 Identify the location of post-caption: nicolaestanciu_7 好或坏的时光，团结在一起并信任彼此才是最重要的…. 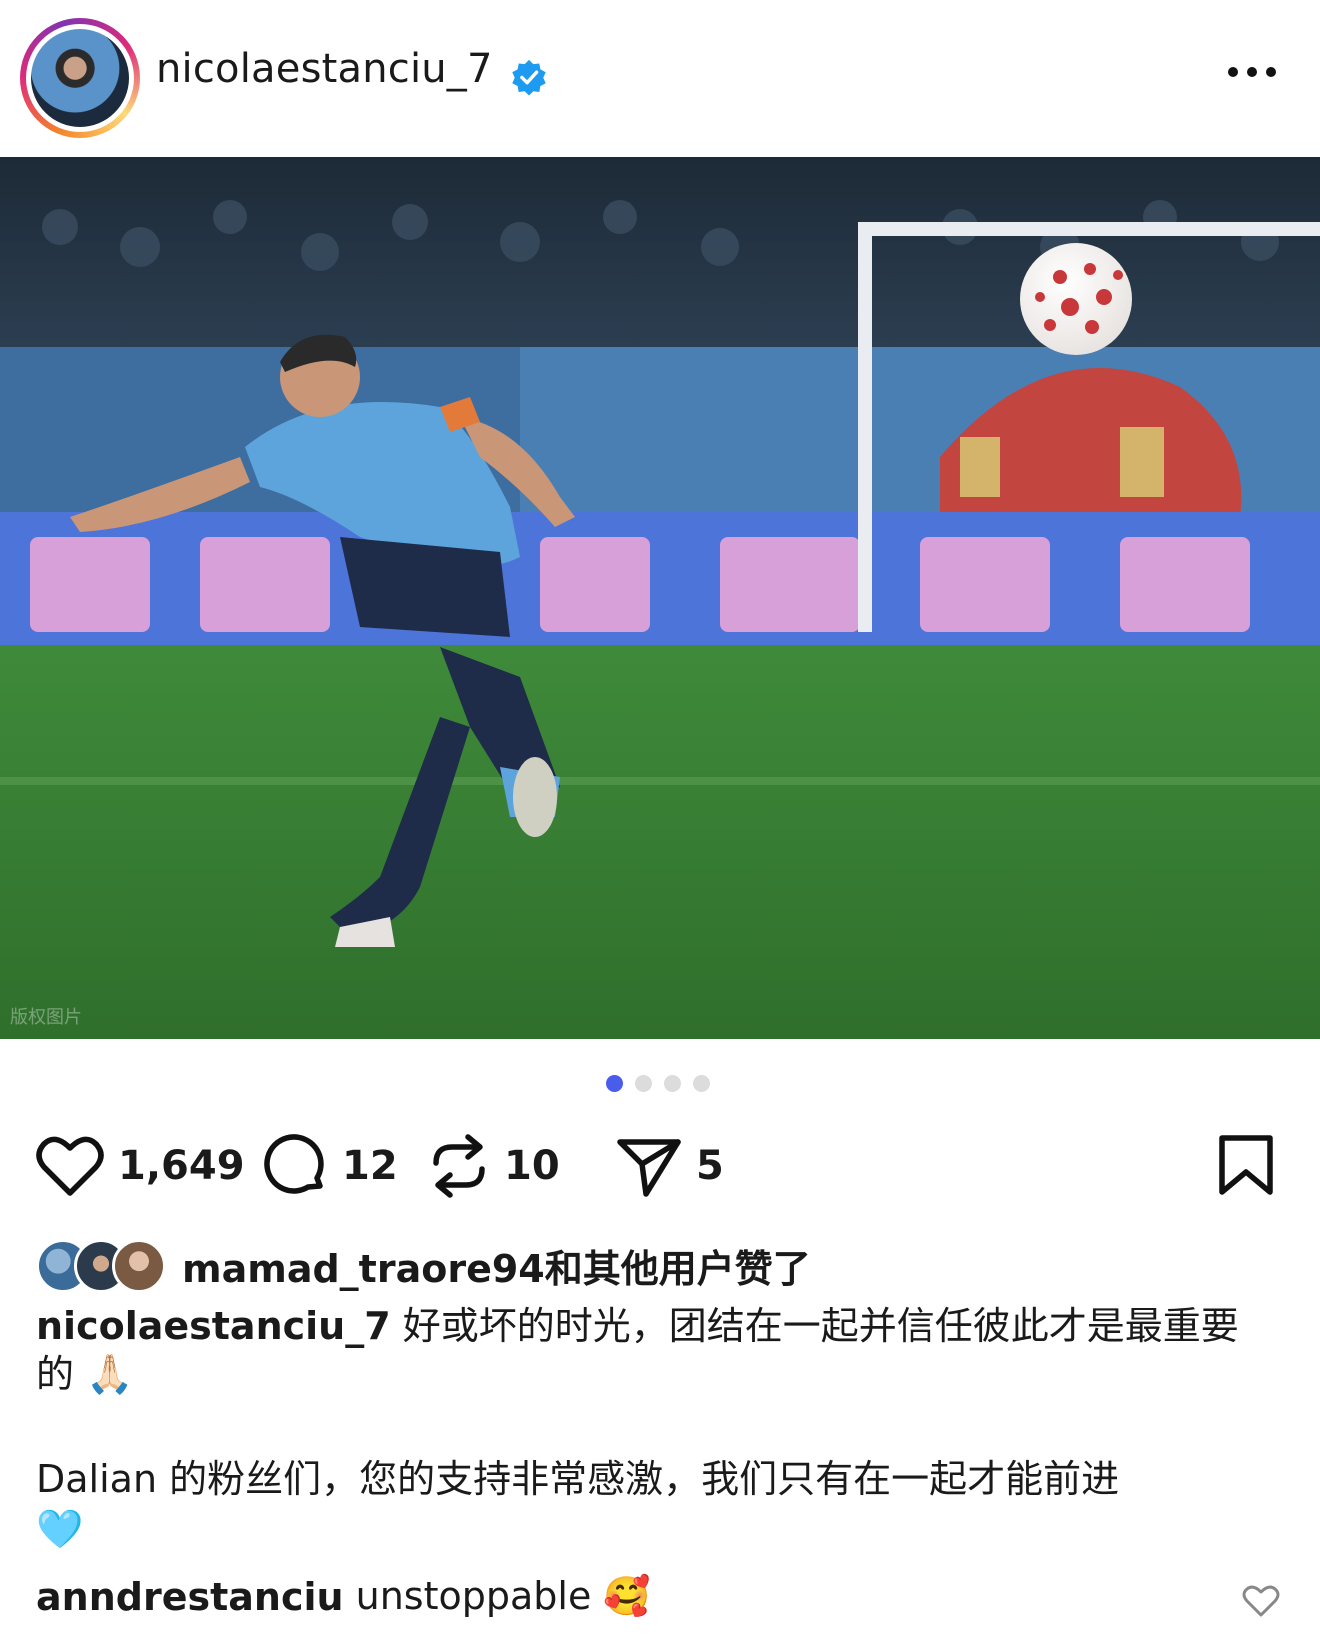
(656, 1350).